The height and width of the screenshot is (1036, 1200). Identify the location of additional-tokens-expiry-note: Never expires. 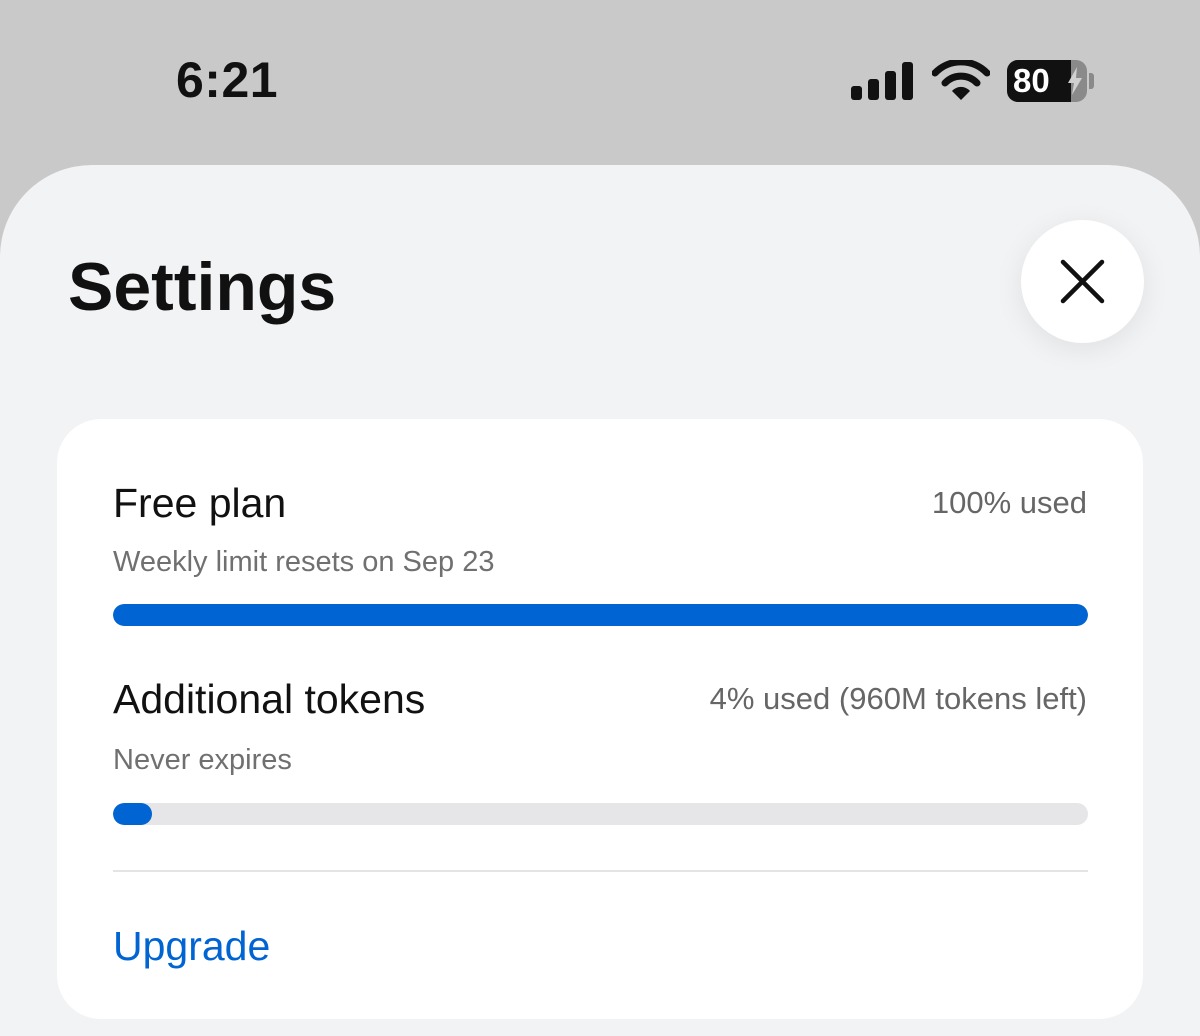
(202, 760).